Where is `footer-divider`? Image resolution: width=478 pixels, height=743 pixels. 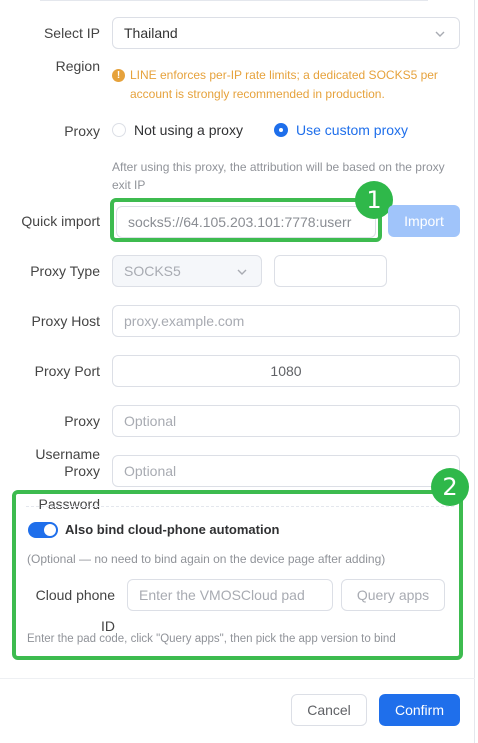
footer-divider is located at coordinates (237, 678).